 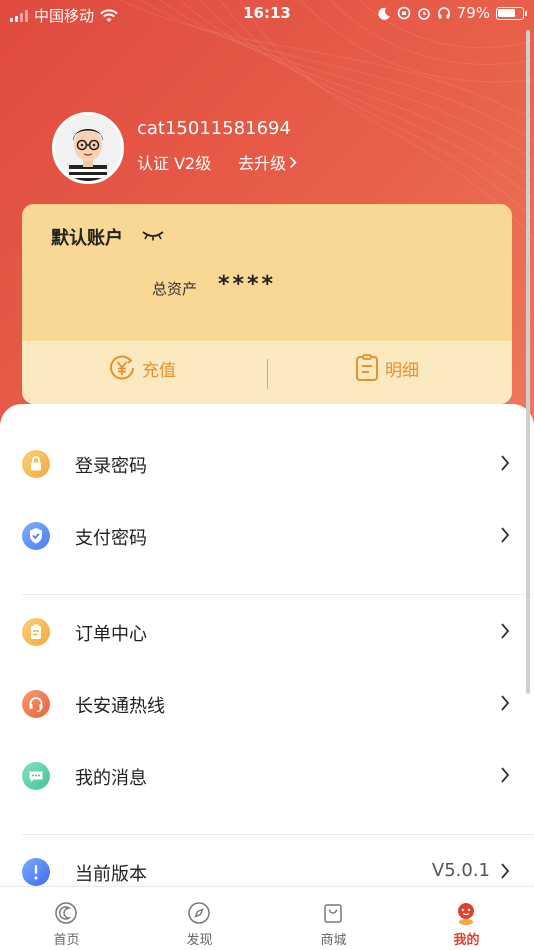 I want to click on menu-item-pay-password: 支付密码, so click(x=267, y=536).